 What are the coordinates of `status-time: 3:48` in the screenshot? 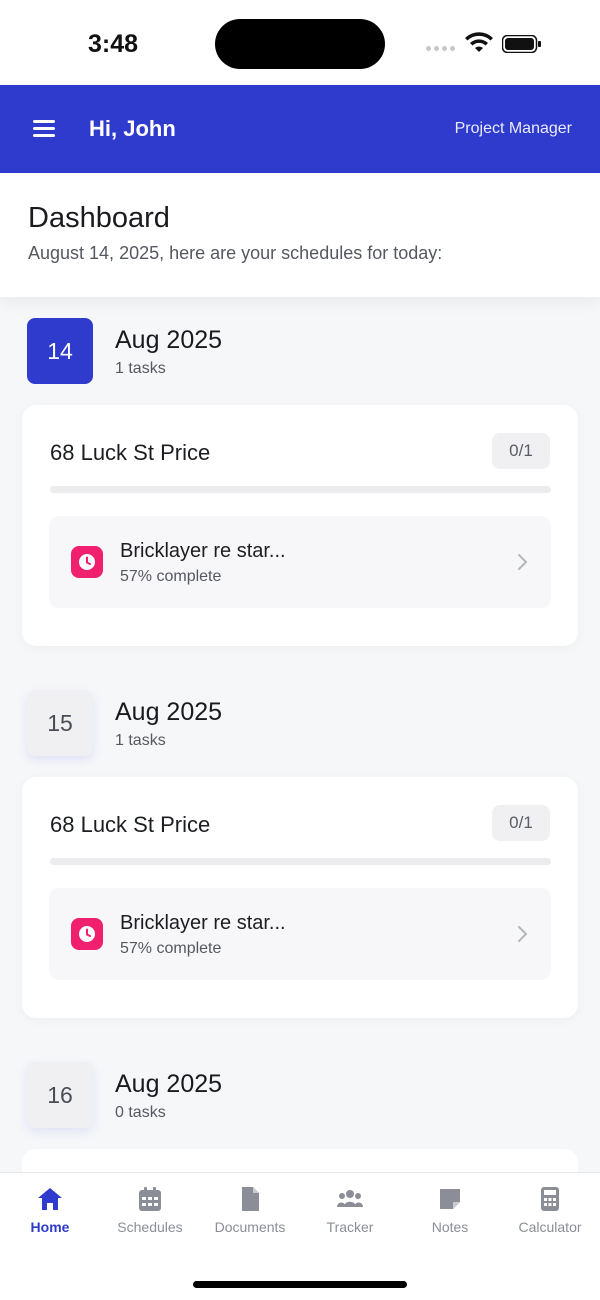 It's located at (113, 44).